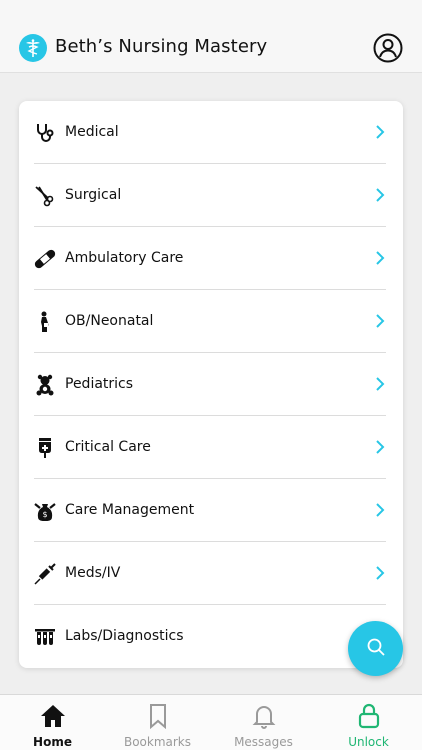  What do you see at coordinates (124, 636) in the screenshot?
I see `category-label: Labs/Diagnostics` at bounding box center [124, 636].